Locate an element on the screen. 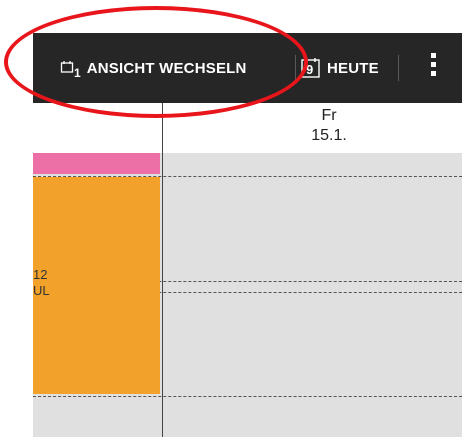  day-date: 15.1. is located at coordinates (329, 136).